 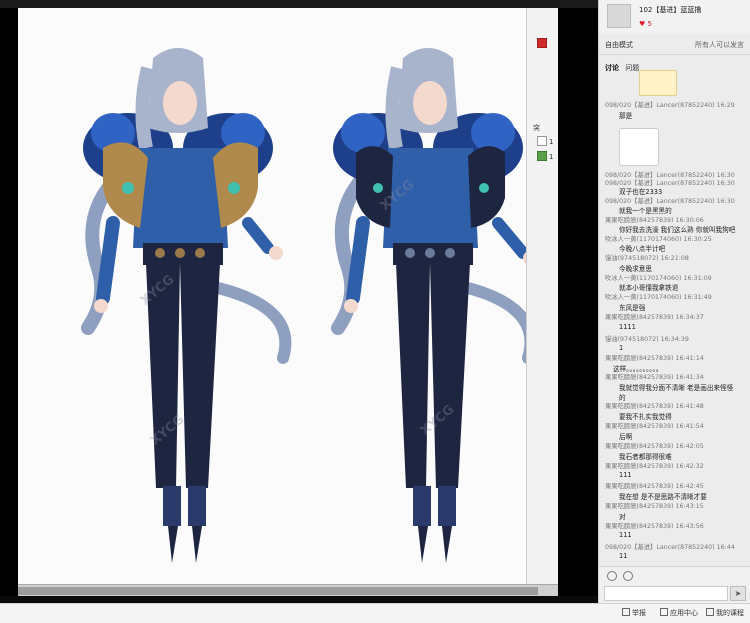 I want to click on message-text: 1111, so click(x=627, y=327).